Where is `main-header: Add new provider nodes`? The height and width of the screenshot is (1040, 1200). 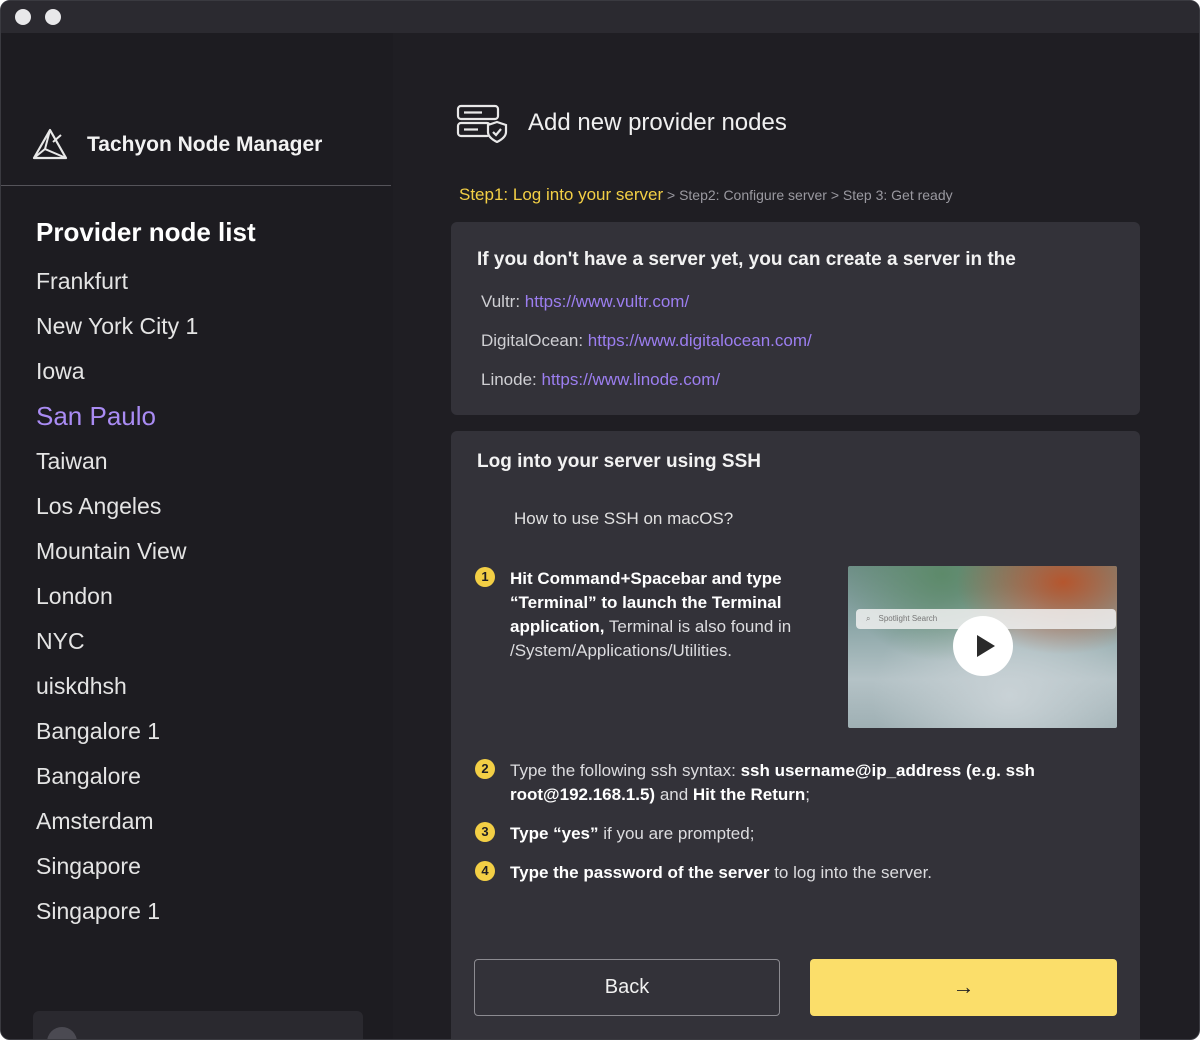 main-header: Add new provider nodes is located at coordinates (621, 123).